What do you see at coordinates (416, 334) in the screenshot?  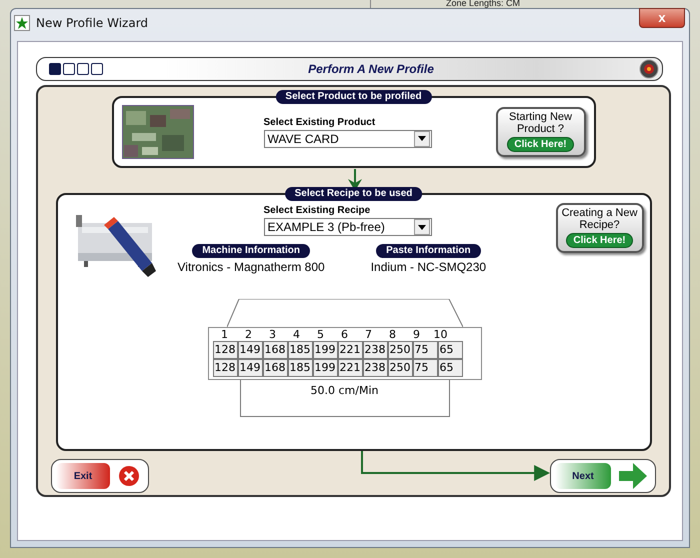 I see `zone-number: 9` at bounding box center [416, 334].